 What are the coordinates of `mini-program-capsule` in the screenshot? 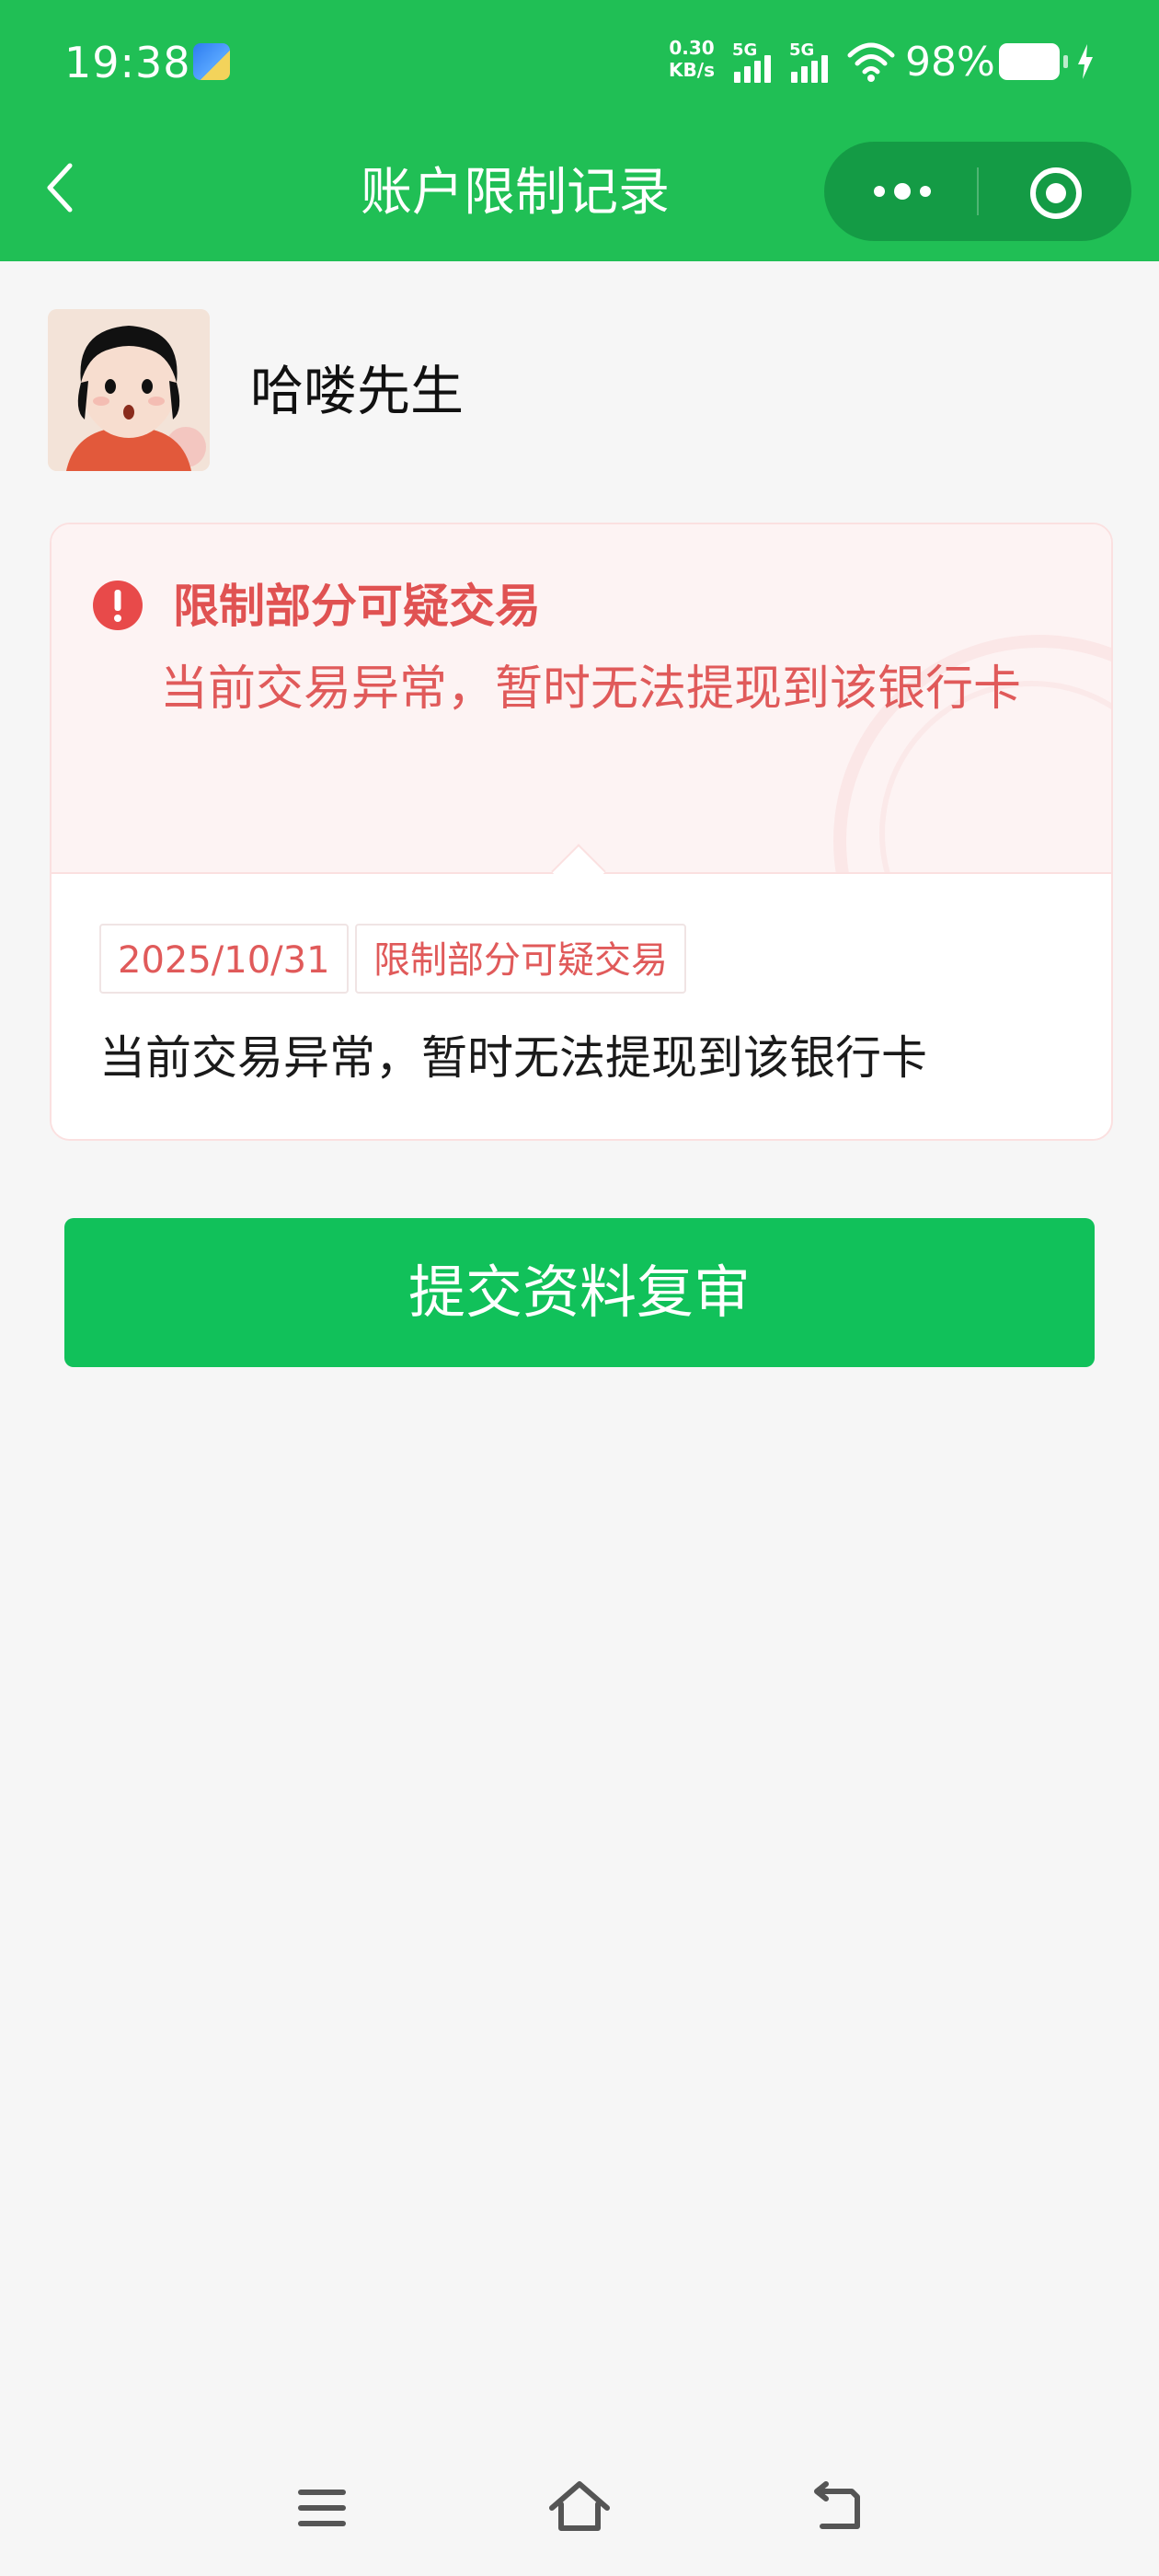 It's located at (977, 191).